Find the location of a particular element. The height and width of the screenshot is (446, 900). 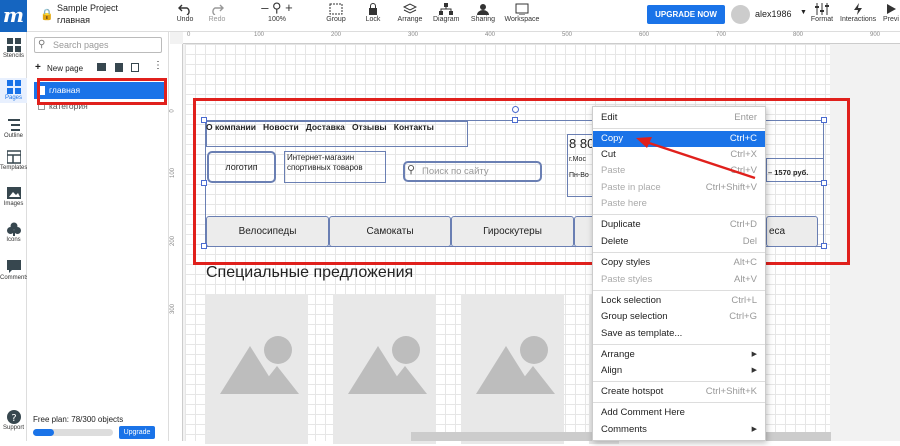

comments-icon is located at coordinates (13, 266).